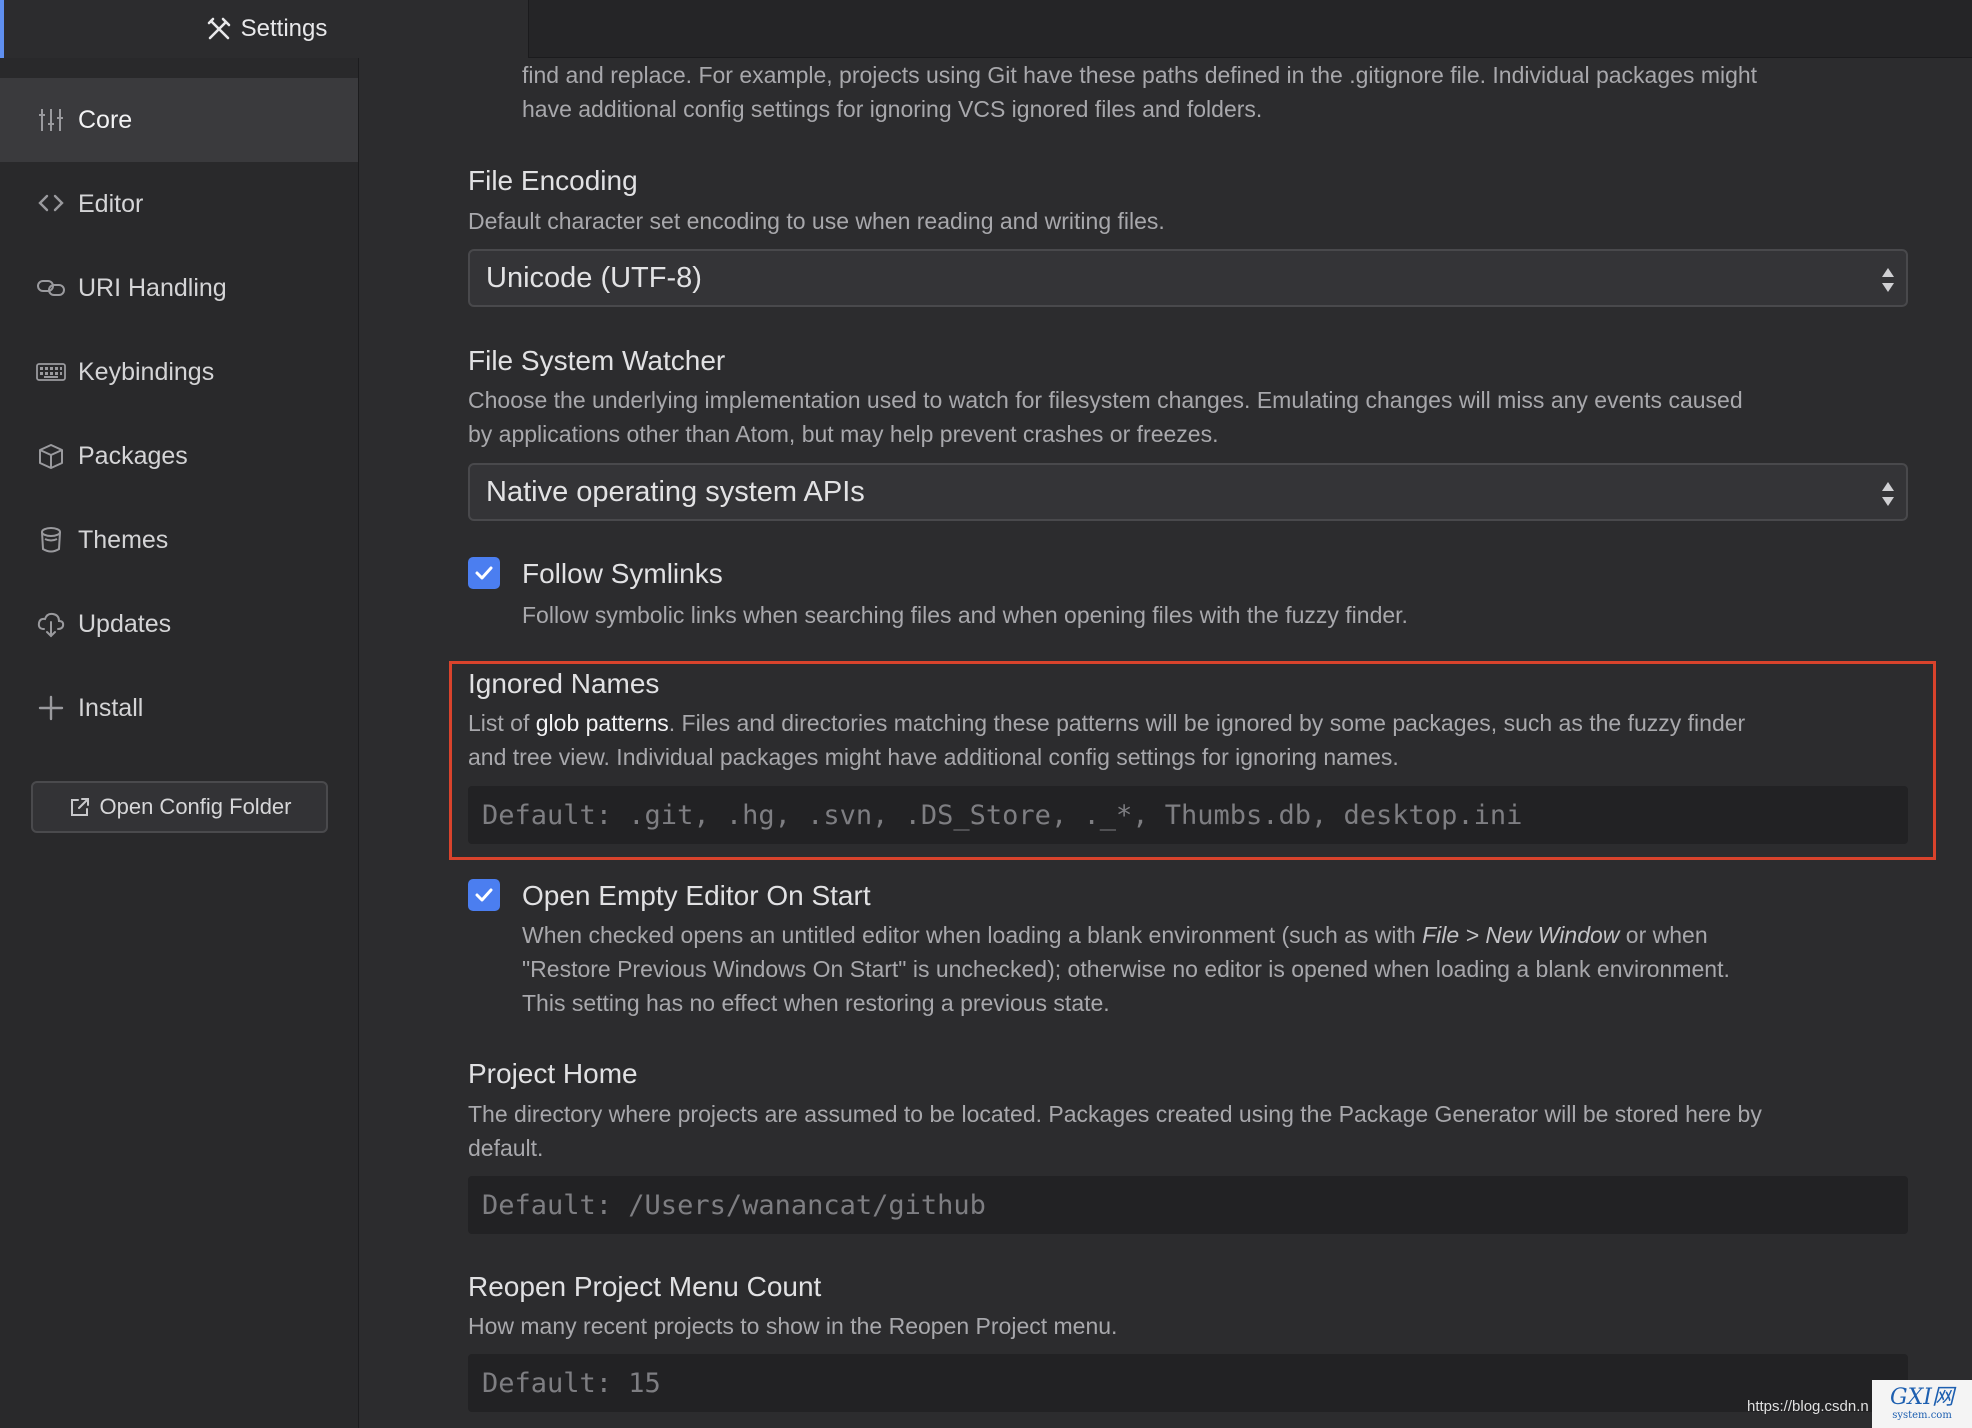  Describe the element at coordinates (553, 1073) in the screenshot. I see `project-home-title: Project Home` at that location.